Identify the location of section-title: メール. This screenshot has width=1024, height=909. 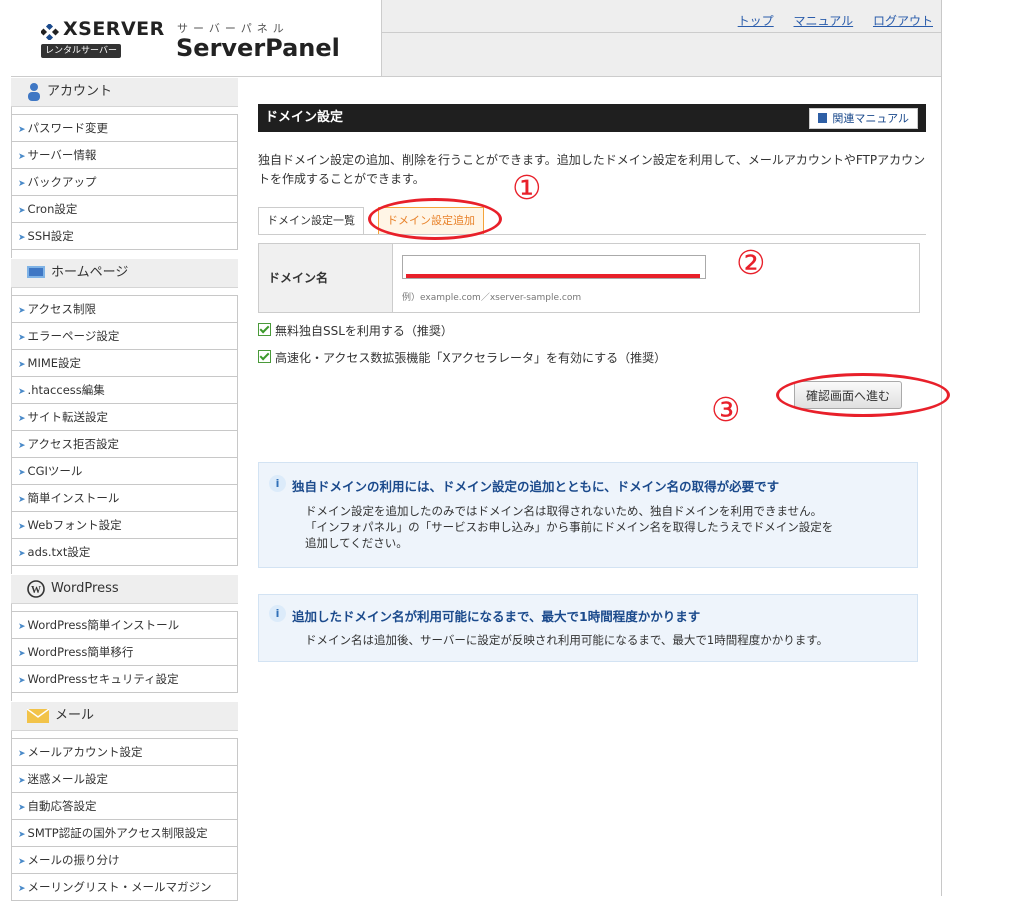
(75, 715).